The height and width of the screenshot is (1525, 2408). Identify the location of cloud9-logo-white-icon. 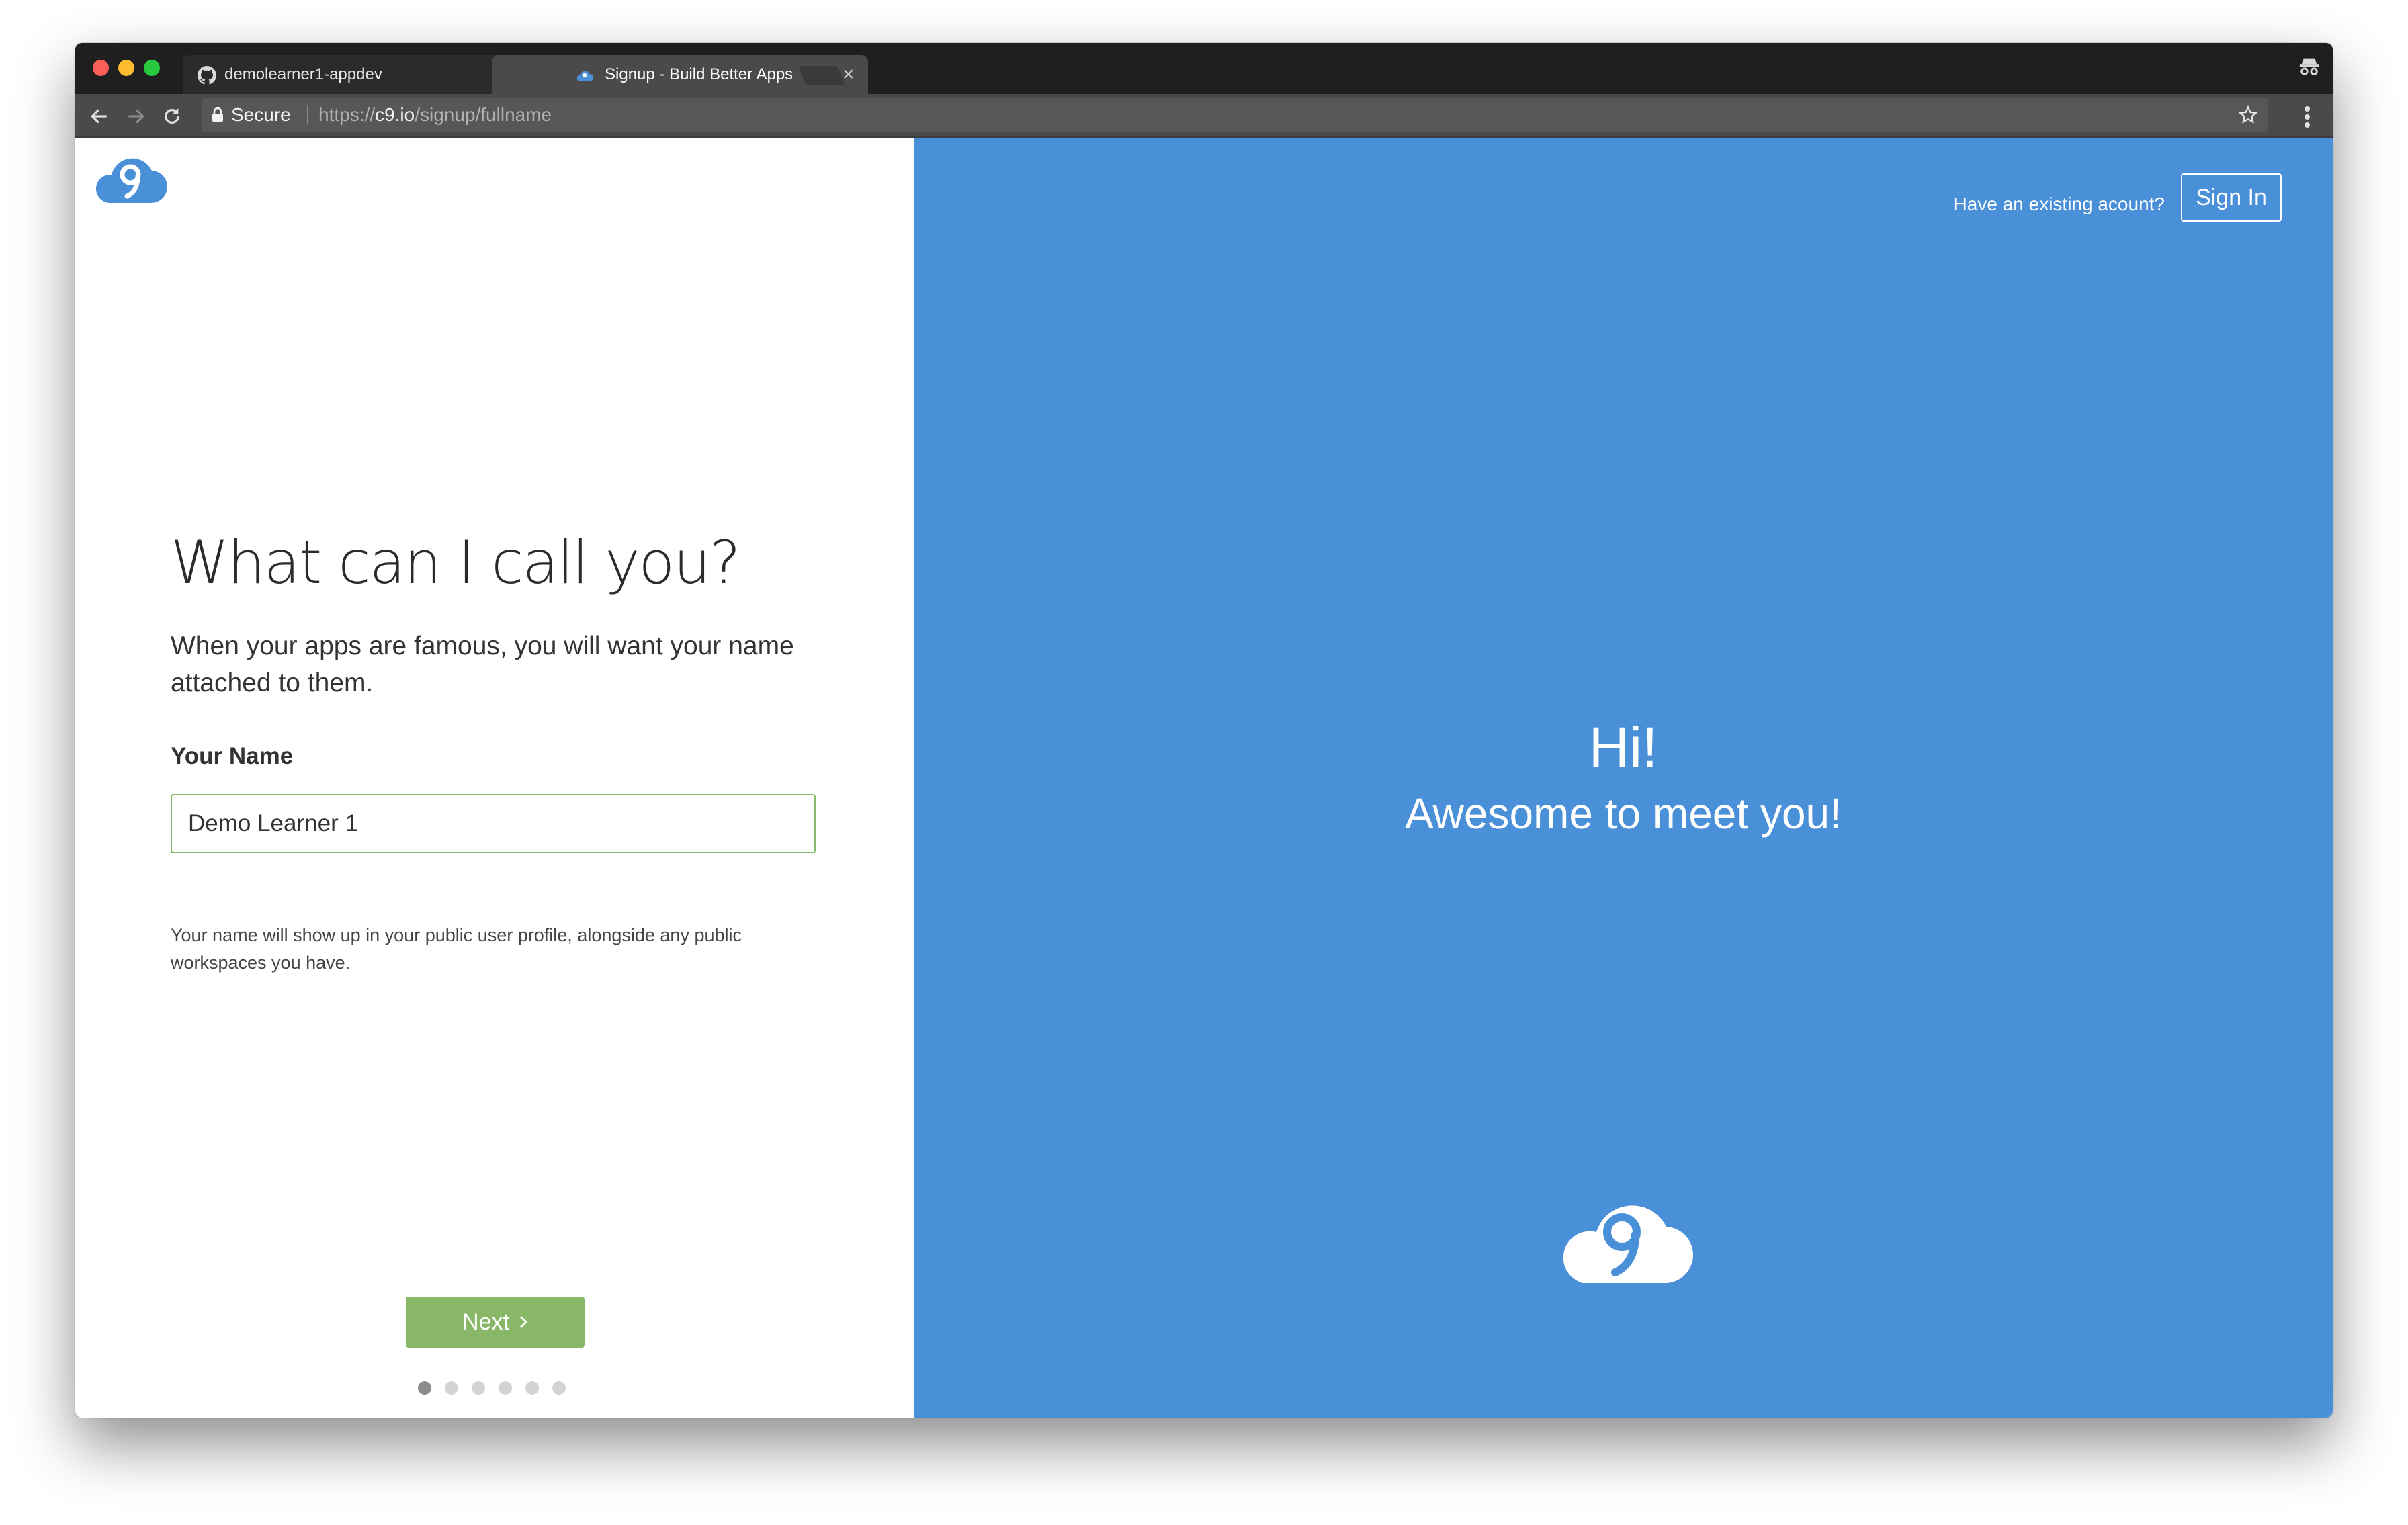
(1628, 1244).